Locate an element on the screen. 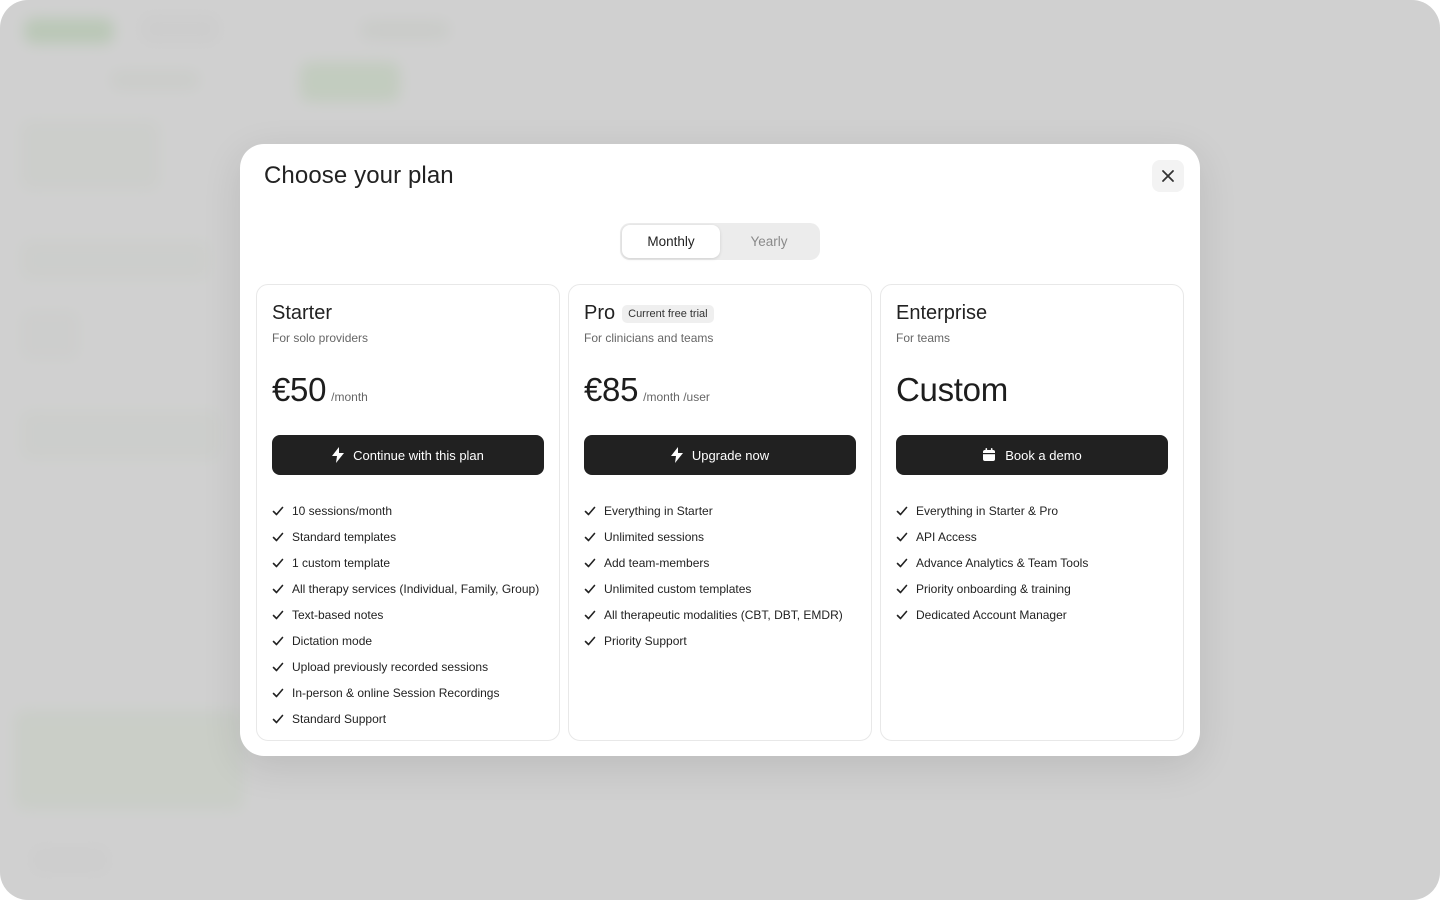 Image resolution: width=1440 pixels, height=900 pixels. feature-label: 1 custom template is located at coordinates (341, 563).